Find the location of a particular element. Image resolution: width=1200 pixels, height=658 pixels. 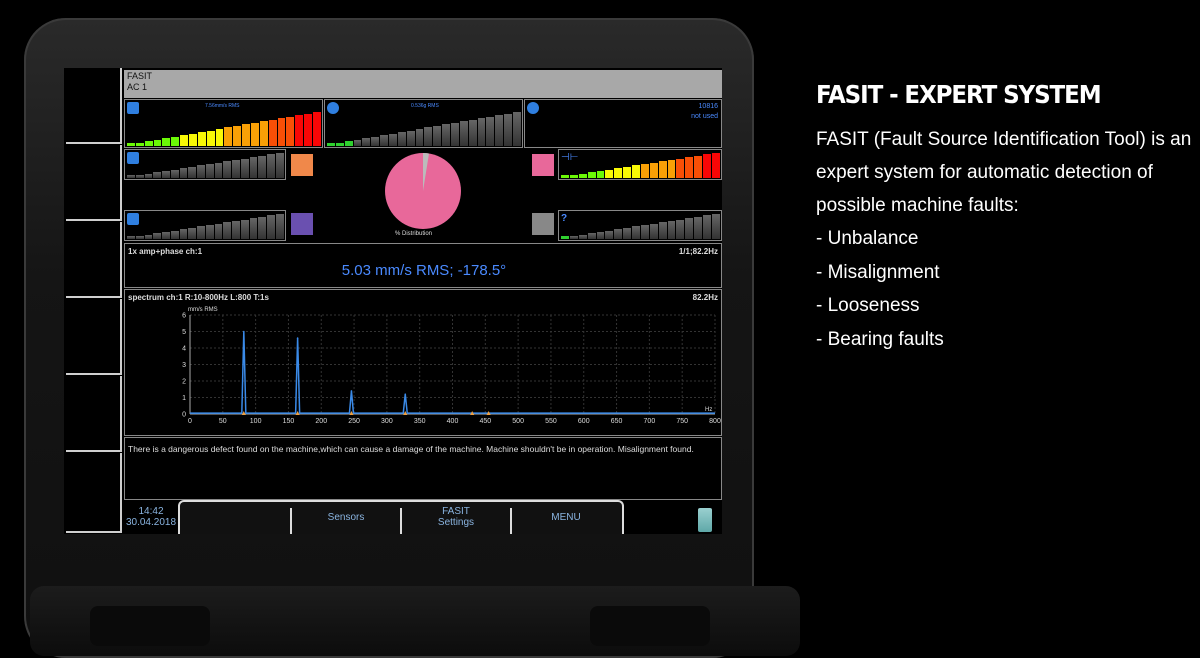

x-tick-label: 150 is located at coordinates (289, 421).